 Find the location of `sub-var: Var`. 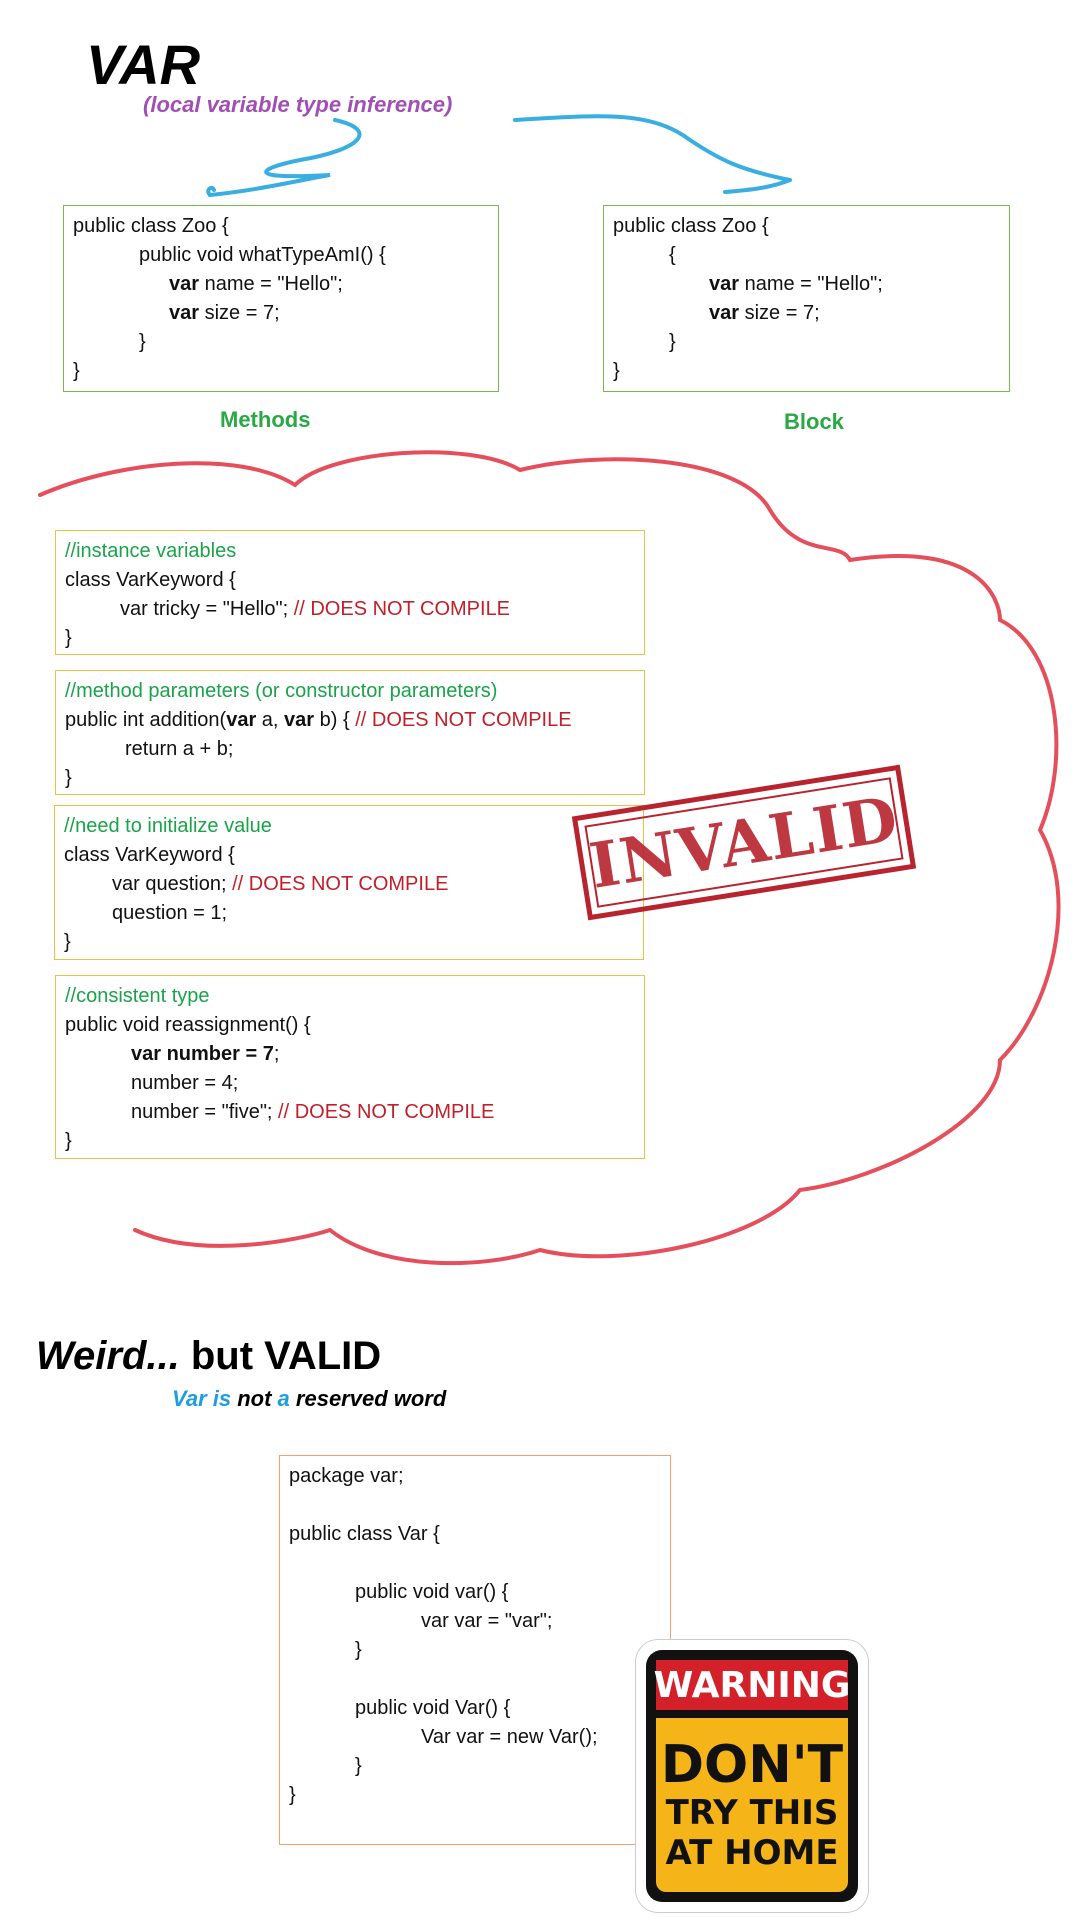

sub-var: Var is located at coordinates (189, 1398).